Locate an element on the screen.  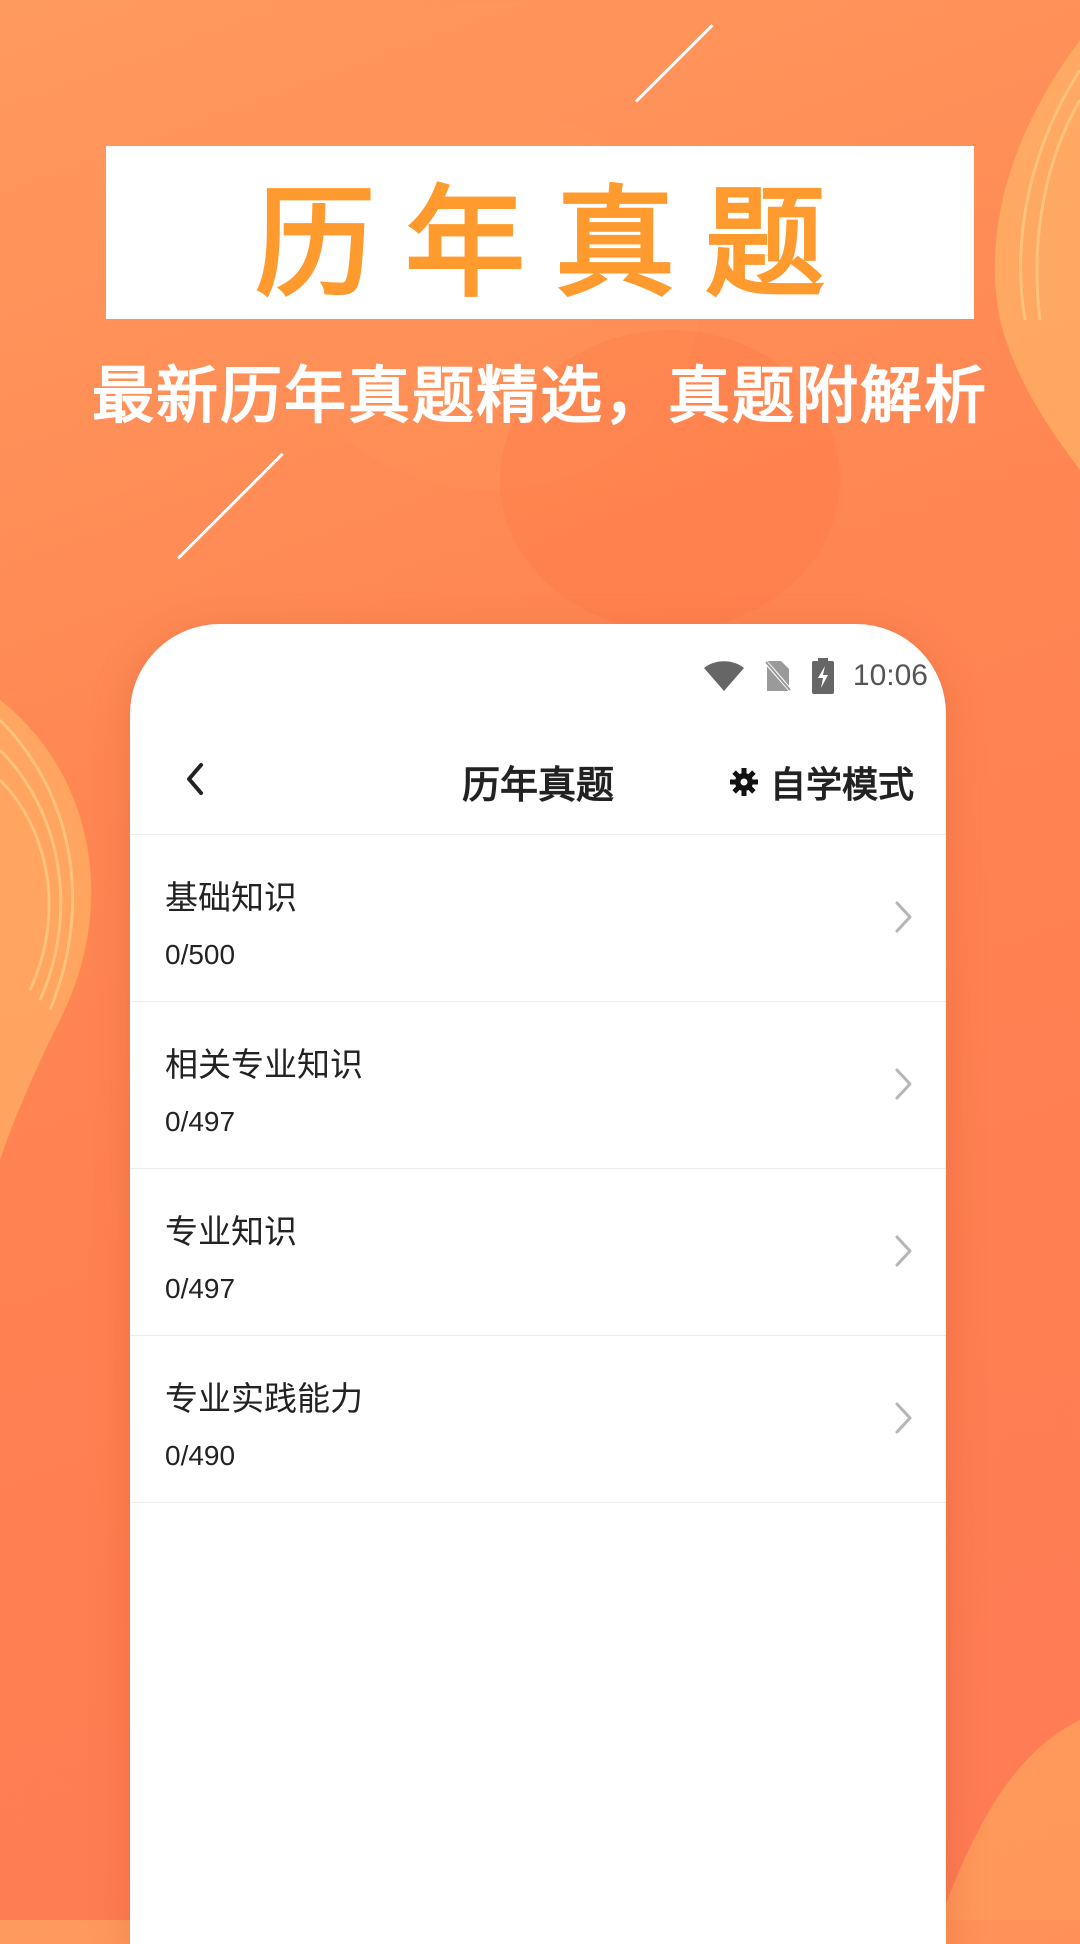
list-item-title: 基础知识 is located at coordinates (231, 897).